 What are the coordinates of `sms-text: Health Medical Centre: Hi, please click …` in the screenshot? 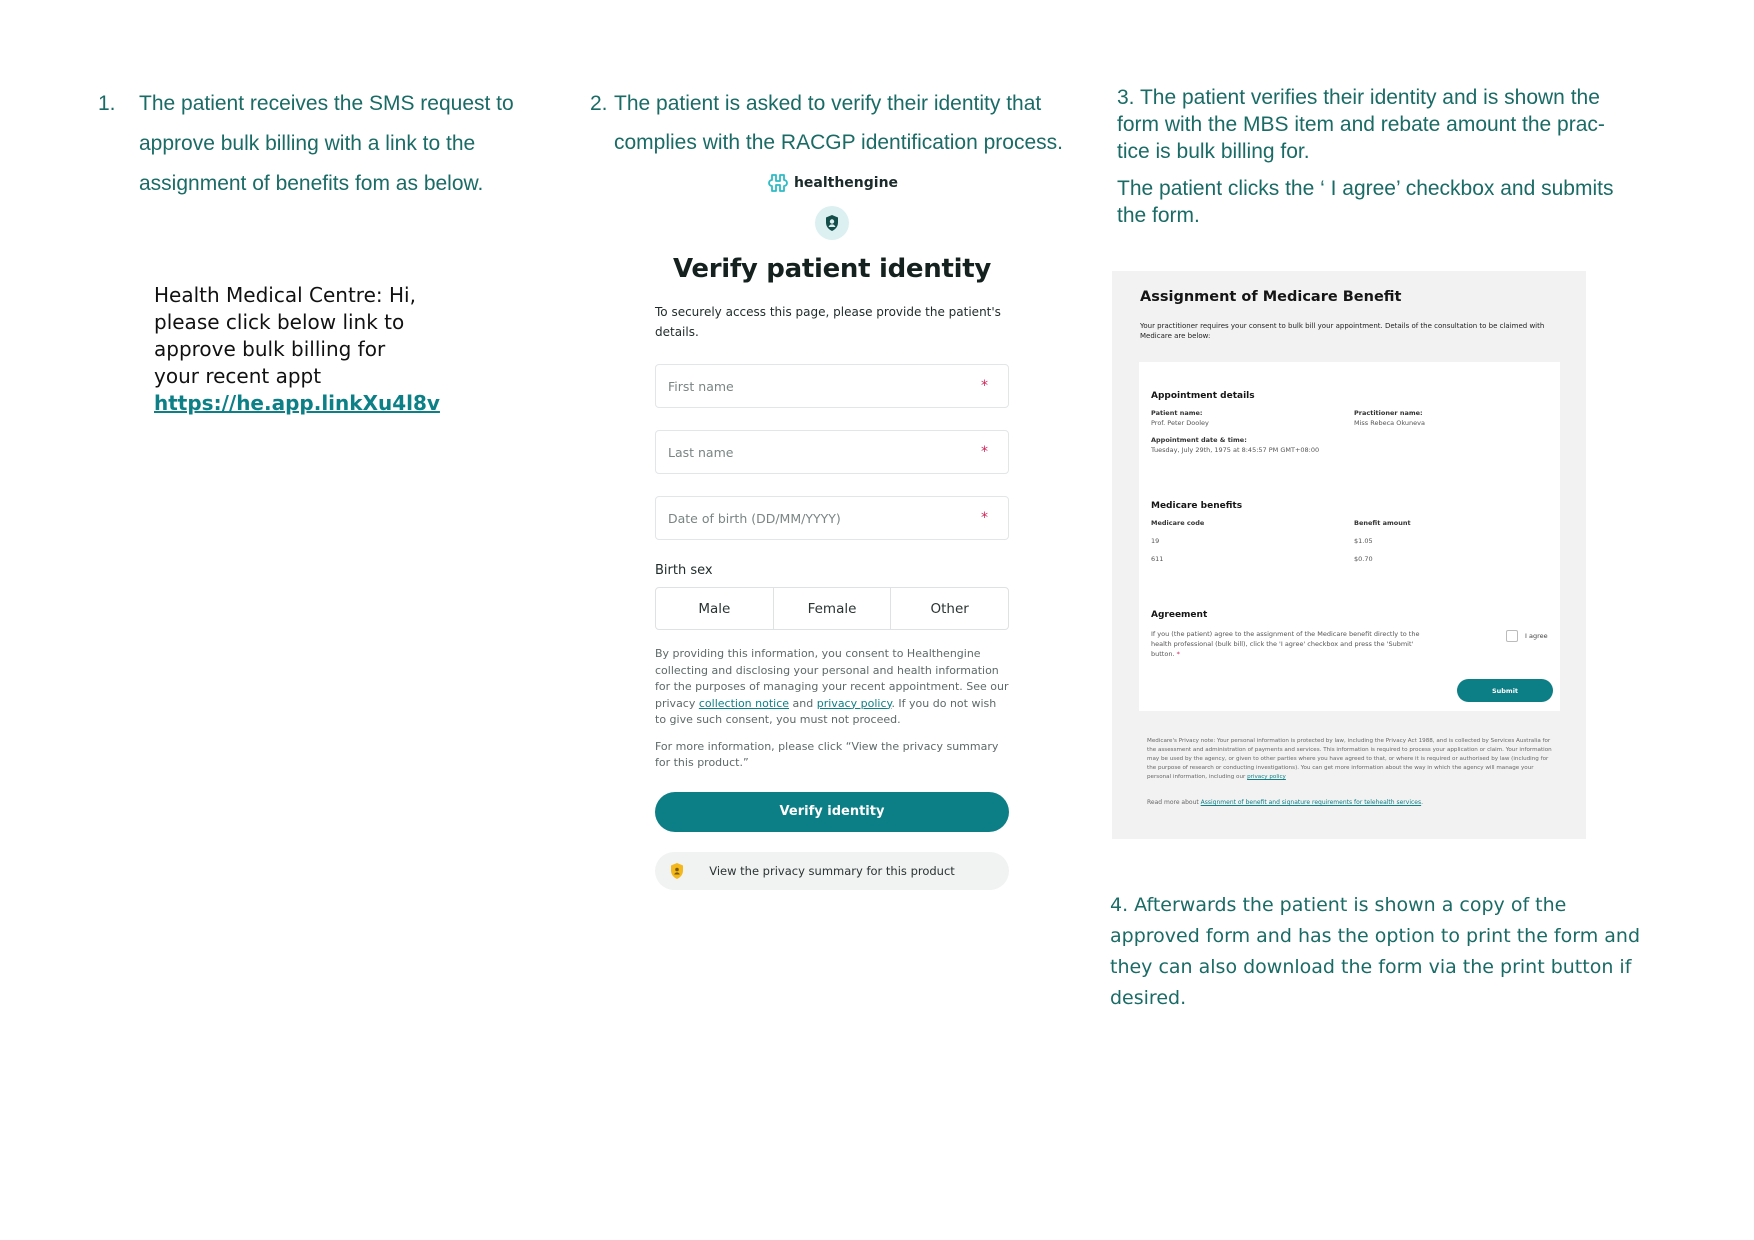 It's located at (285, 335).